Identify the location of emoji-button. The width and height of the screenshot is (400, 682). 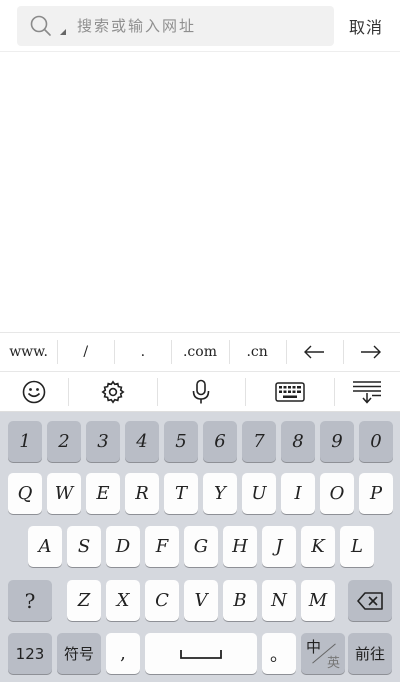
(34, 391).